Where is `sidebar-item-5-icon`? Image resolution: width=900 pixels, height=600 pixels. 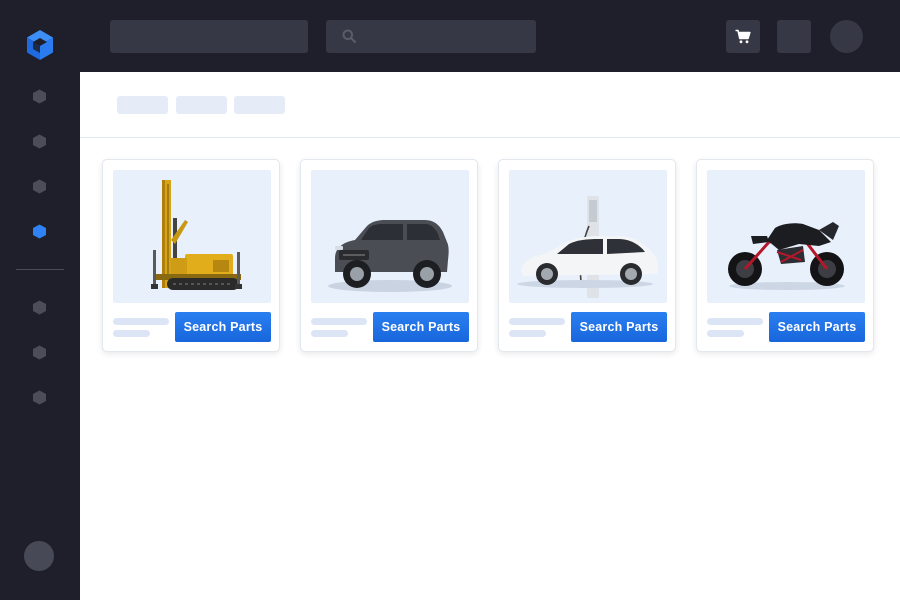 sidebar-item-5-icon is located at coordinates (39, 307).